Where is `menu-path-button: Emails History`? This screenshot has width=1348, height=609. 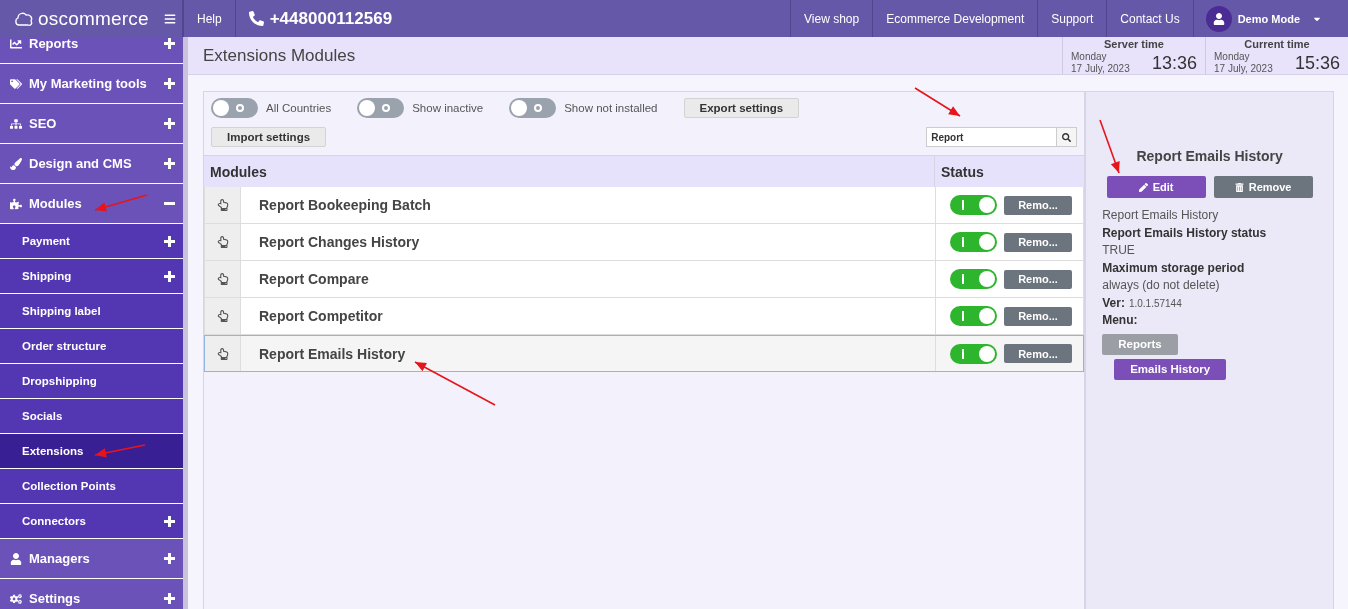 menu-path-button: Emails History is located at coordinates (1170, 369).